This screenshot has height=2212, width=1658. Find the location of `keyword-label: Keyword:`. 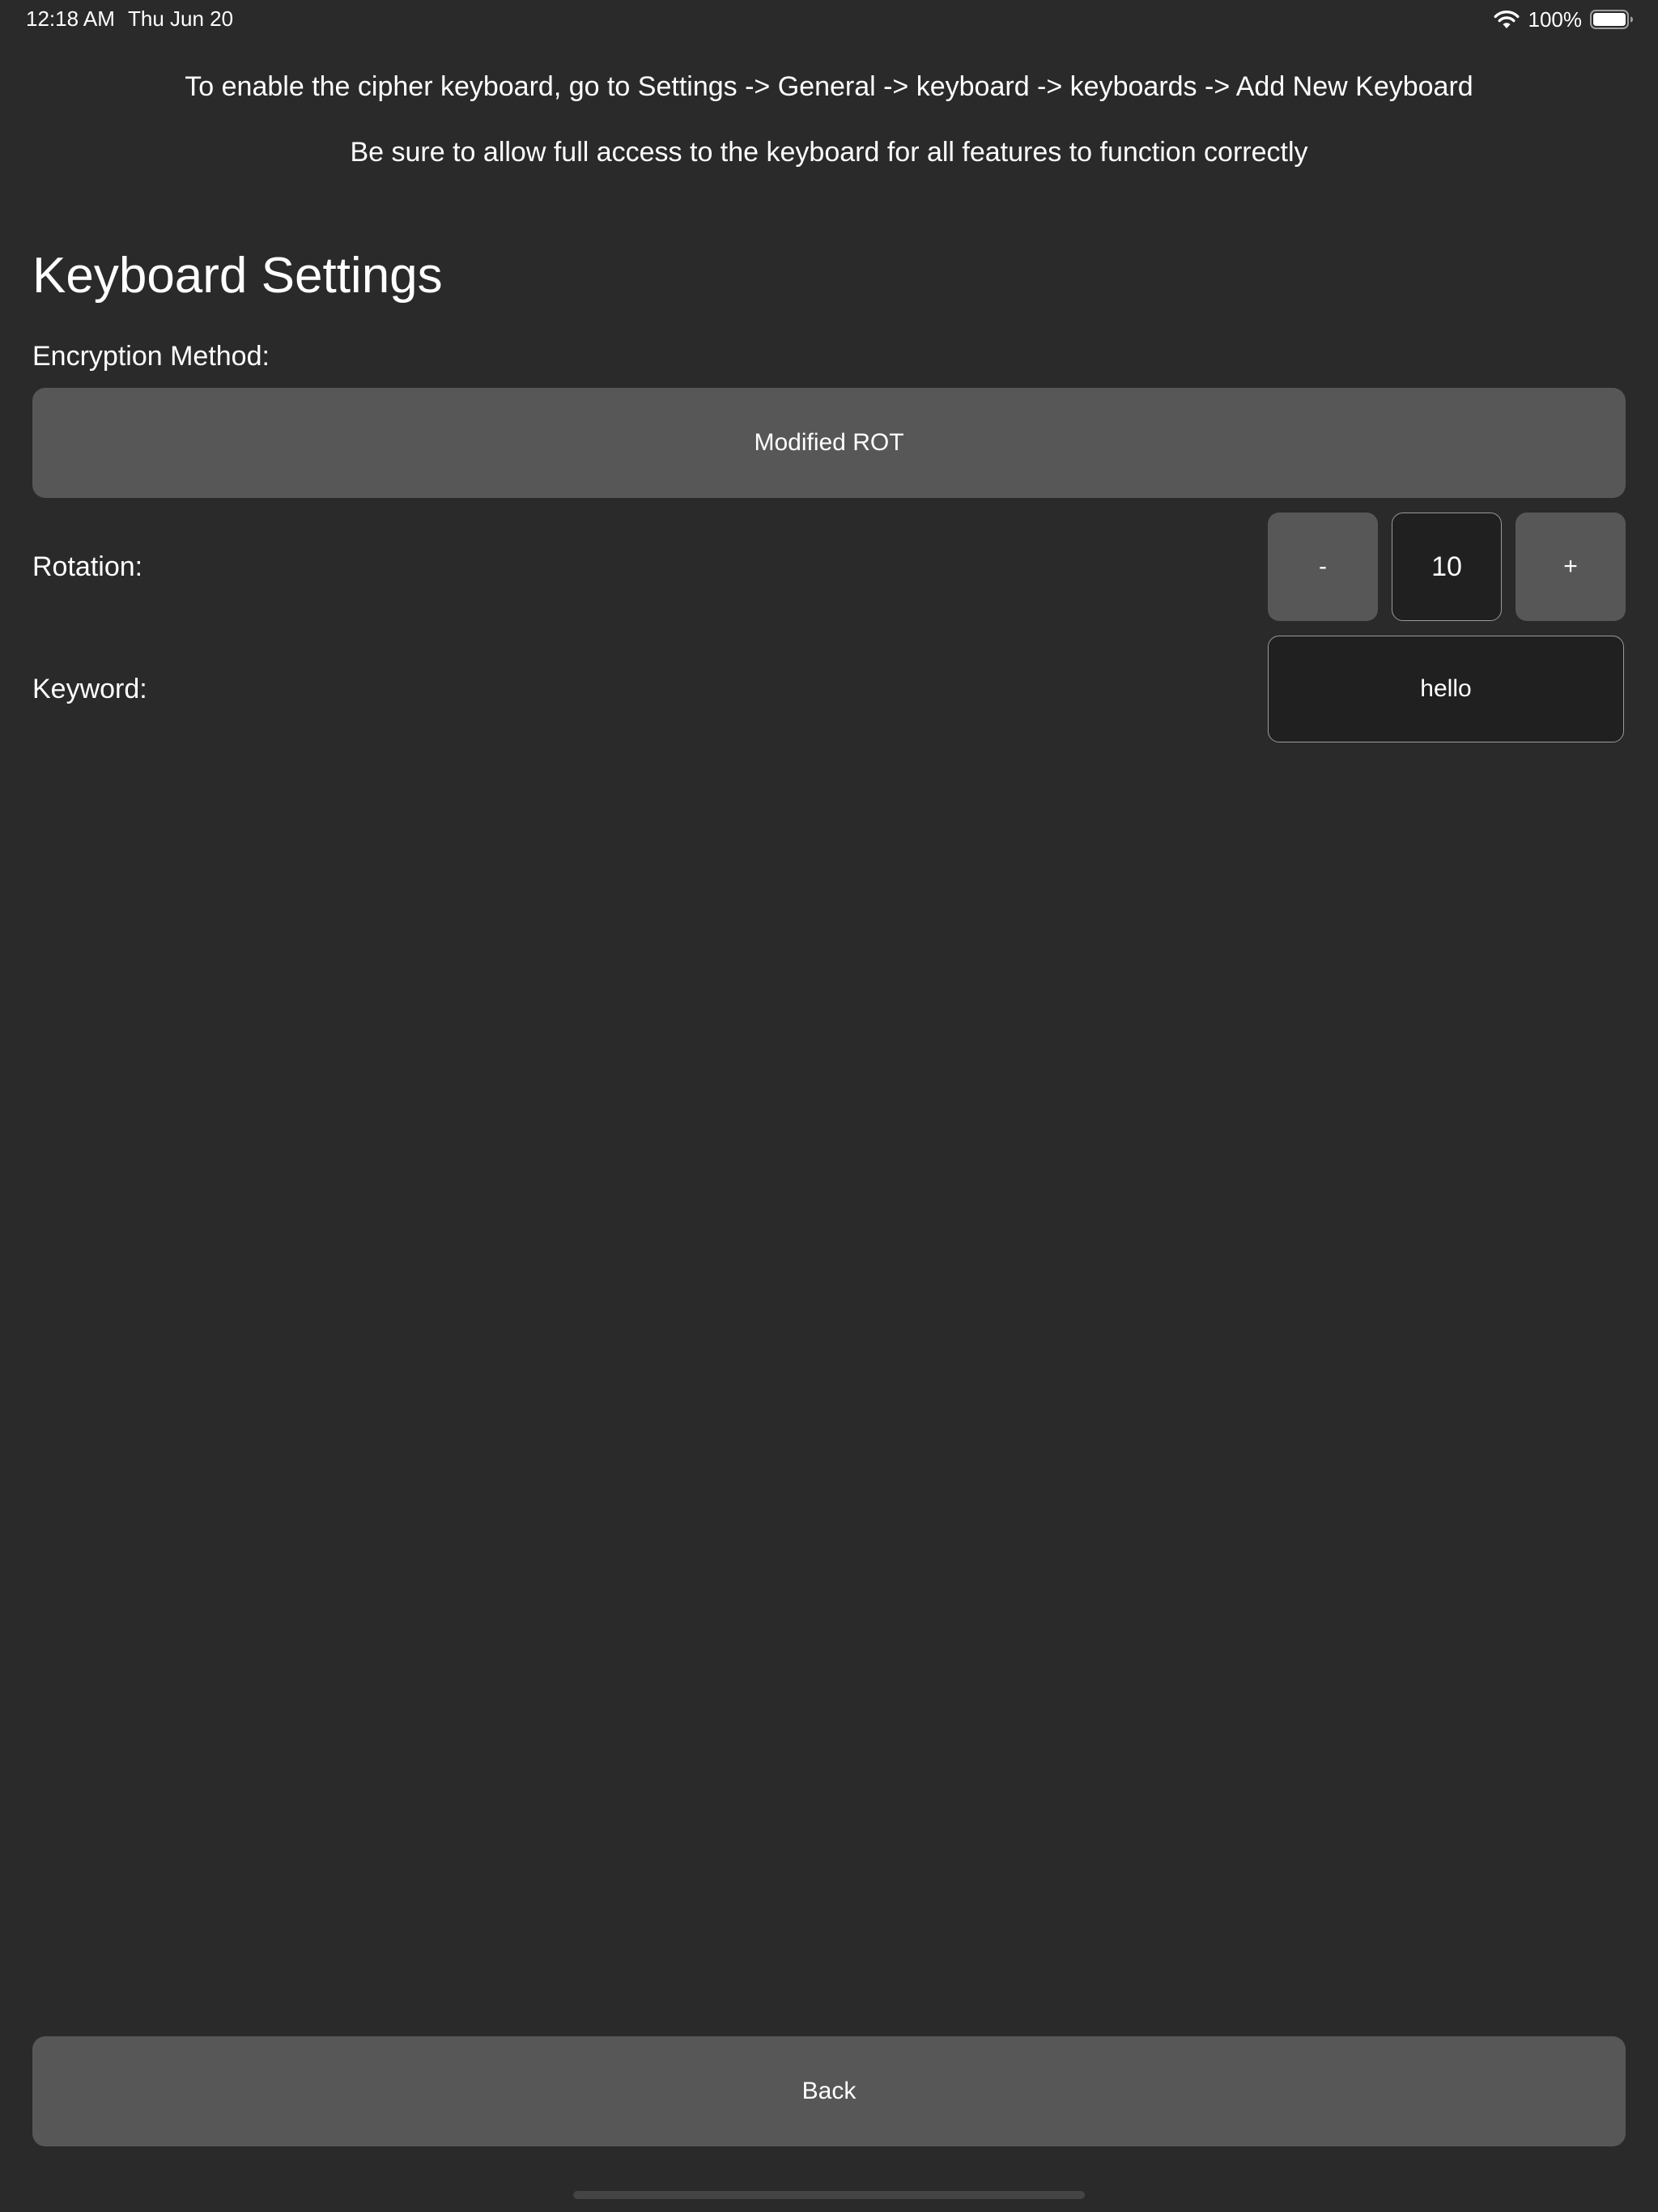

keyword-label: Keyword: is located at coordinates (89, 689).